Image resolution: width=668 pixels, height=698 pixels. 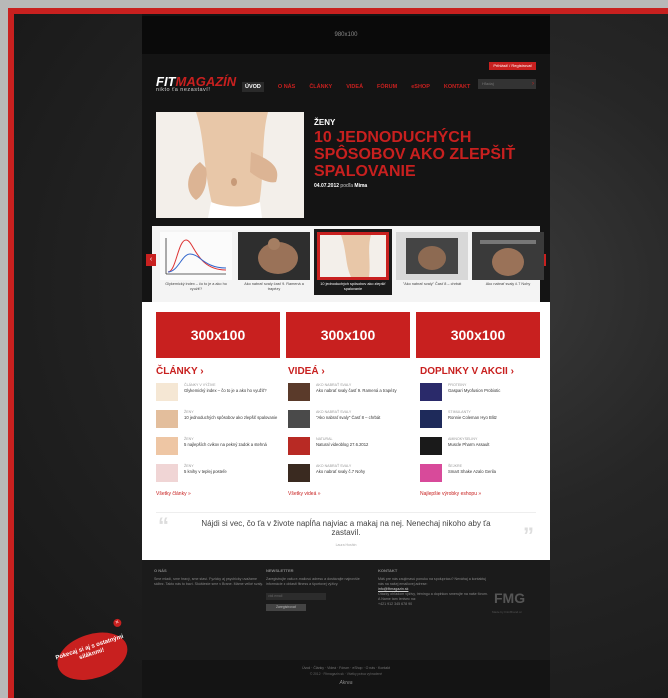 I want to click on list-item: AMINOKYSELINY Muscle Pharm Assault, so click(x=483, y=449).